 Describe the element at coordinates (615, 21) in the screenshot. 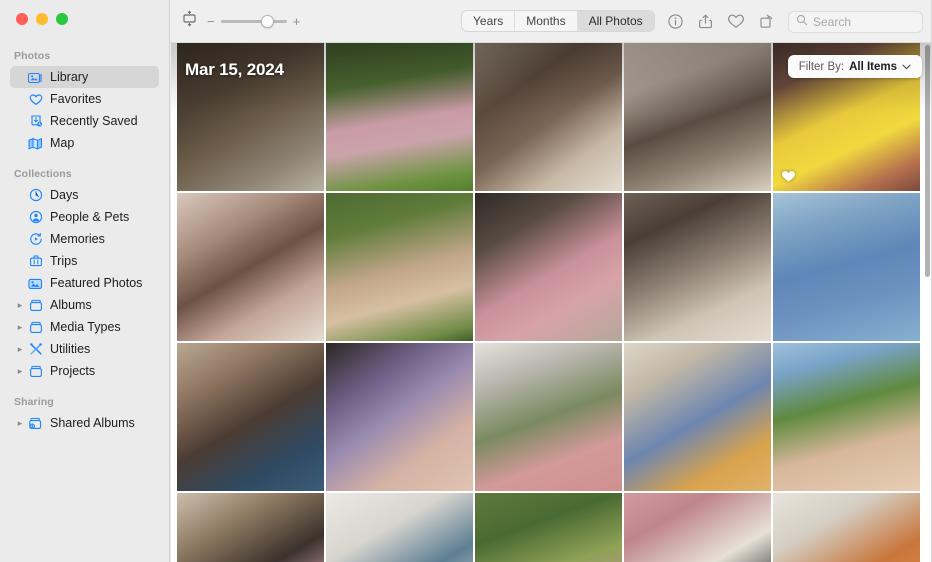

I see `tab-all-photos: All Photos` at that location.